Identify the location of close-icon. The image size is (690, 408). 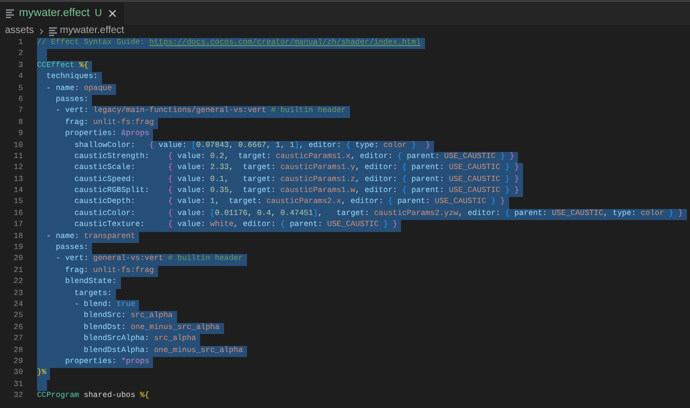
(112, 13).